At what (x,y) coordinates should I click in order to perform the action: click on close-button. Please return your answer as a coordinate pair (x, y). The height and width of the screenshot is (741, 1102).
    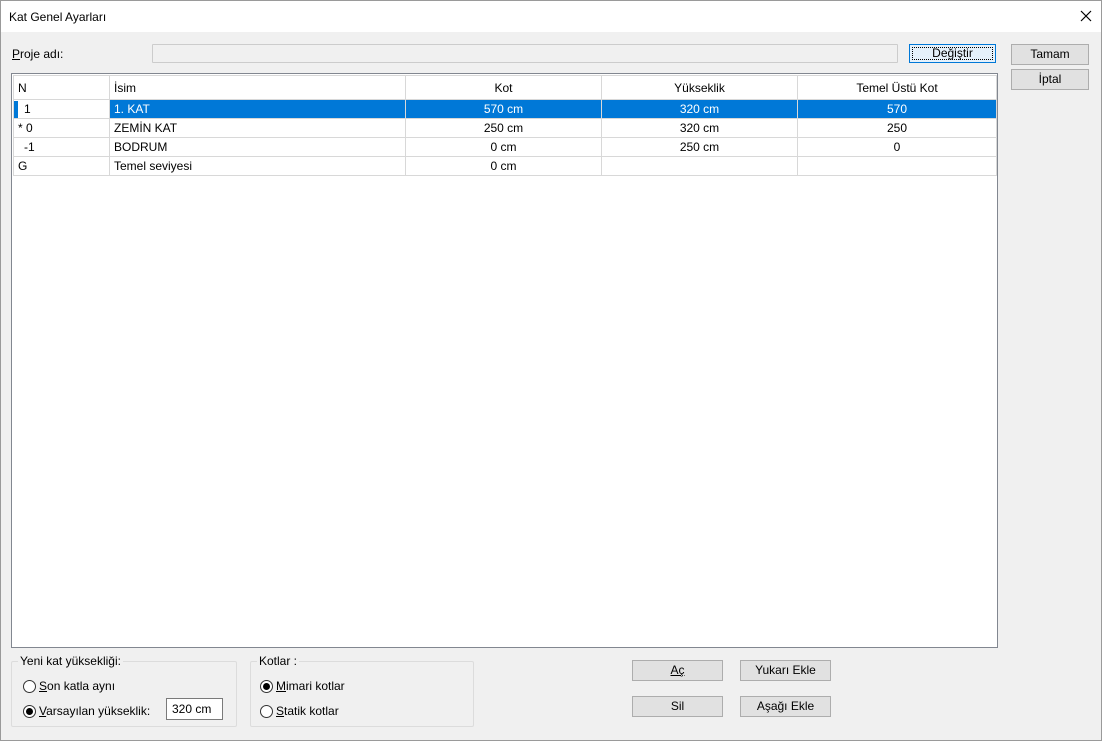
    Looking at the image, I should click on (1086, 16).